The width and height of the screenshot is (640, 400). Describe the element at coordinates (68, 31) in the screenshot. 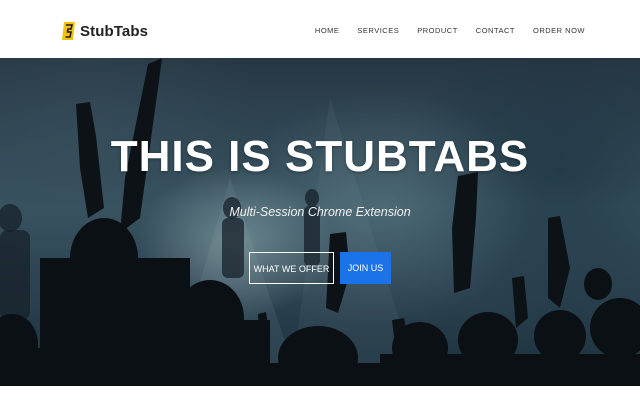

I see `stubtabs-logo-icon` at that location.